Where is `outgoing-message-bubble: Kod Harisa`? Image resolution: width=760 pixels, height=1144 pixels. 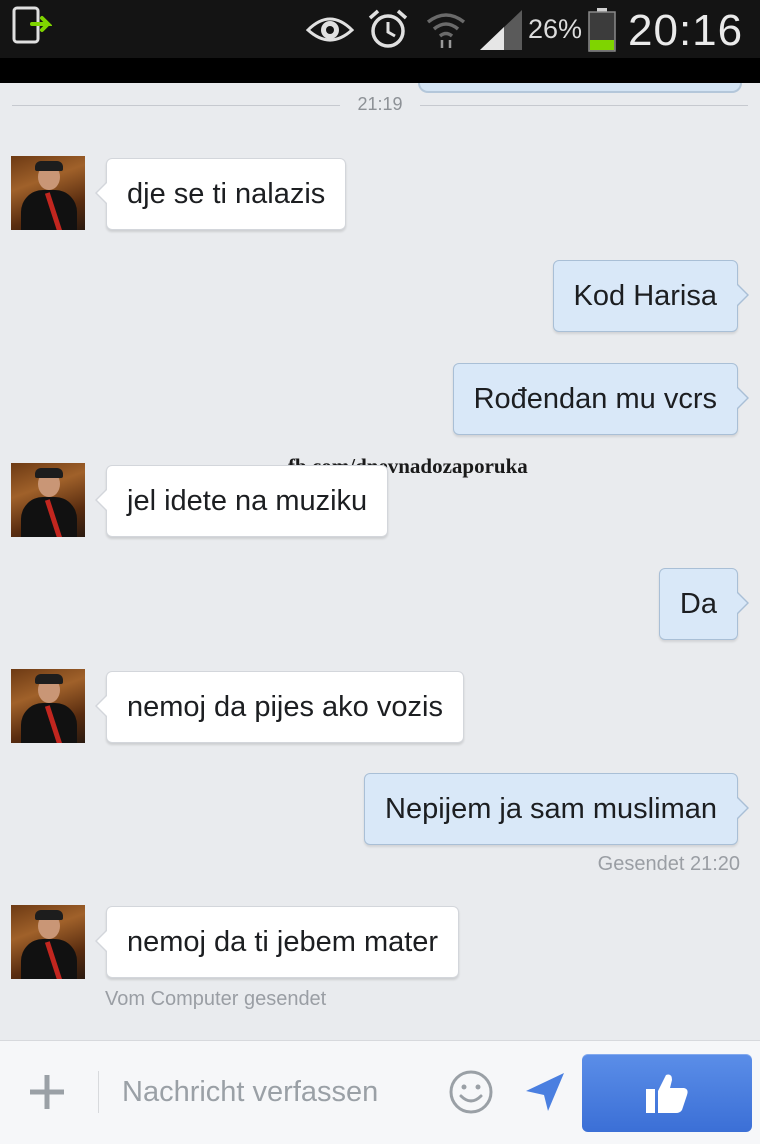
outgoing-message-bubble: Kod Harisa is located at coordinates (651, 296).